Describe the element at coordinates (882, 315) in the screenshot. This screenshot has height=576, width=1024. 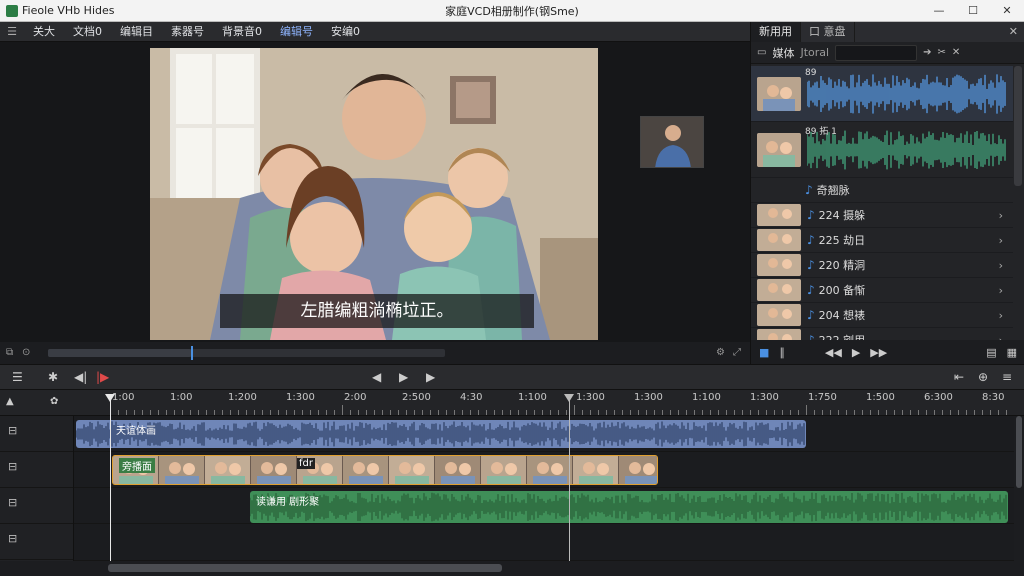
I see `media-item-audio-5: ♪ 204 想裱 ›` at that location.